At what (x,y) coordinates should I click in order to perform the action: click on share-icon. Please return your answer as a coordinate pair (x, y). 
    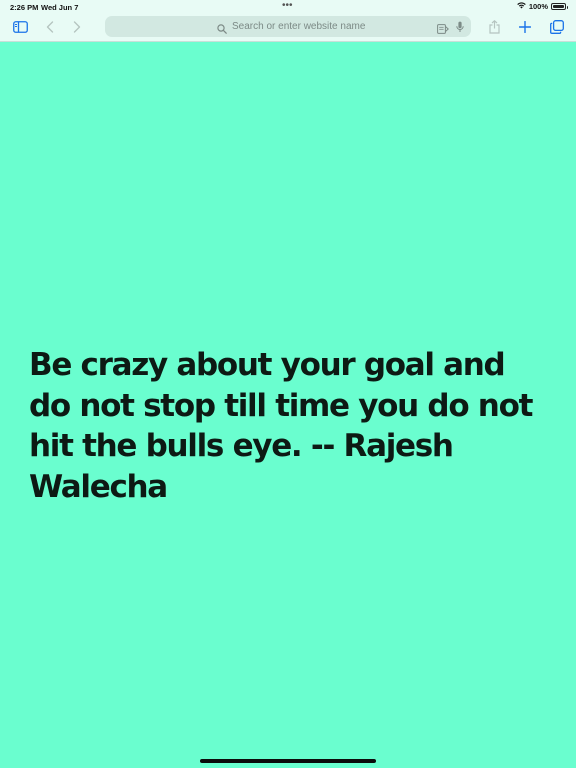
    Looking at the image, I should click on (494, 27).